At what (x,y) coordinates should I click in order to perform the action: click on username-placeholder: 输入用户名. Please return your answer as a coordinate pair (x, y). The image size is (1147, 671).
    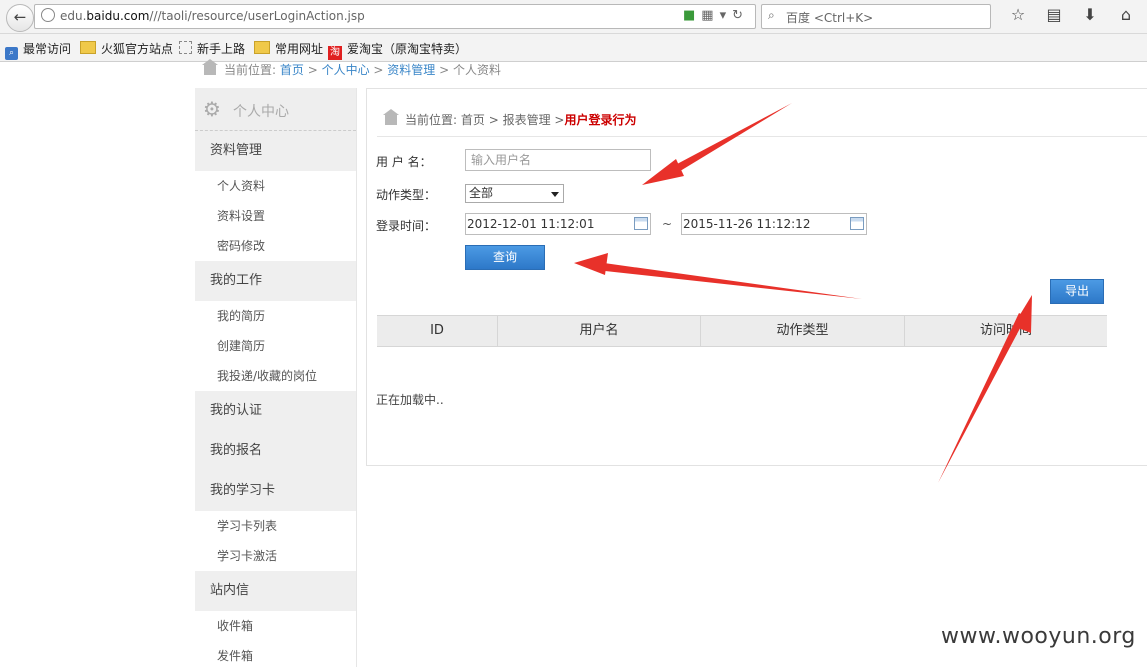
    Looking at the image, I should click on (501, 160).